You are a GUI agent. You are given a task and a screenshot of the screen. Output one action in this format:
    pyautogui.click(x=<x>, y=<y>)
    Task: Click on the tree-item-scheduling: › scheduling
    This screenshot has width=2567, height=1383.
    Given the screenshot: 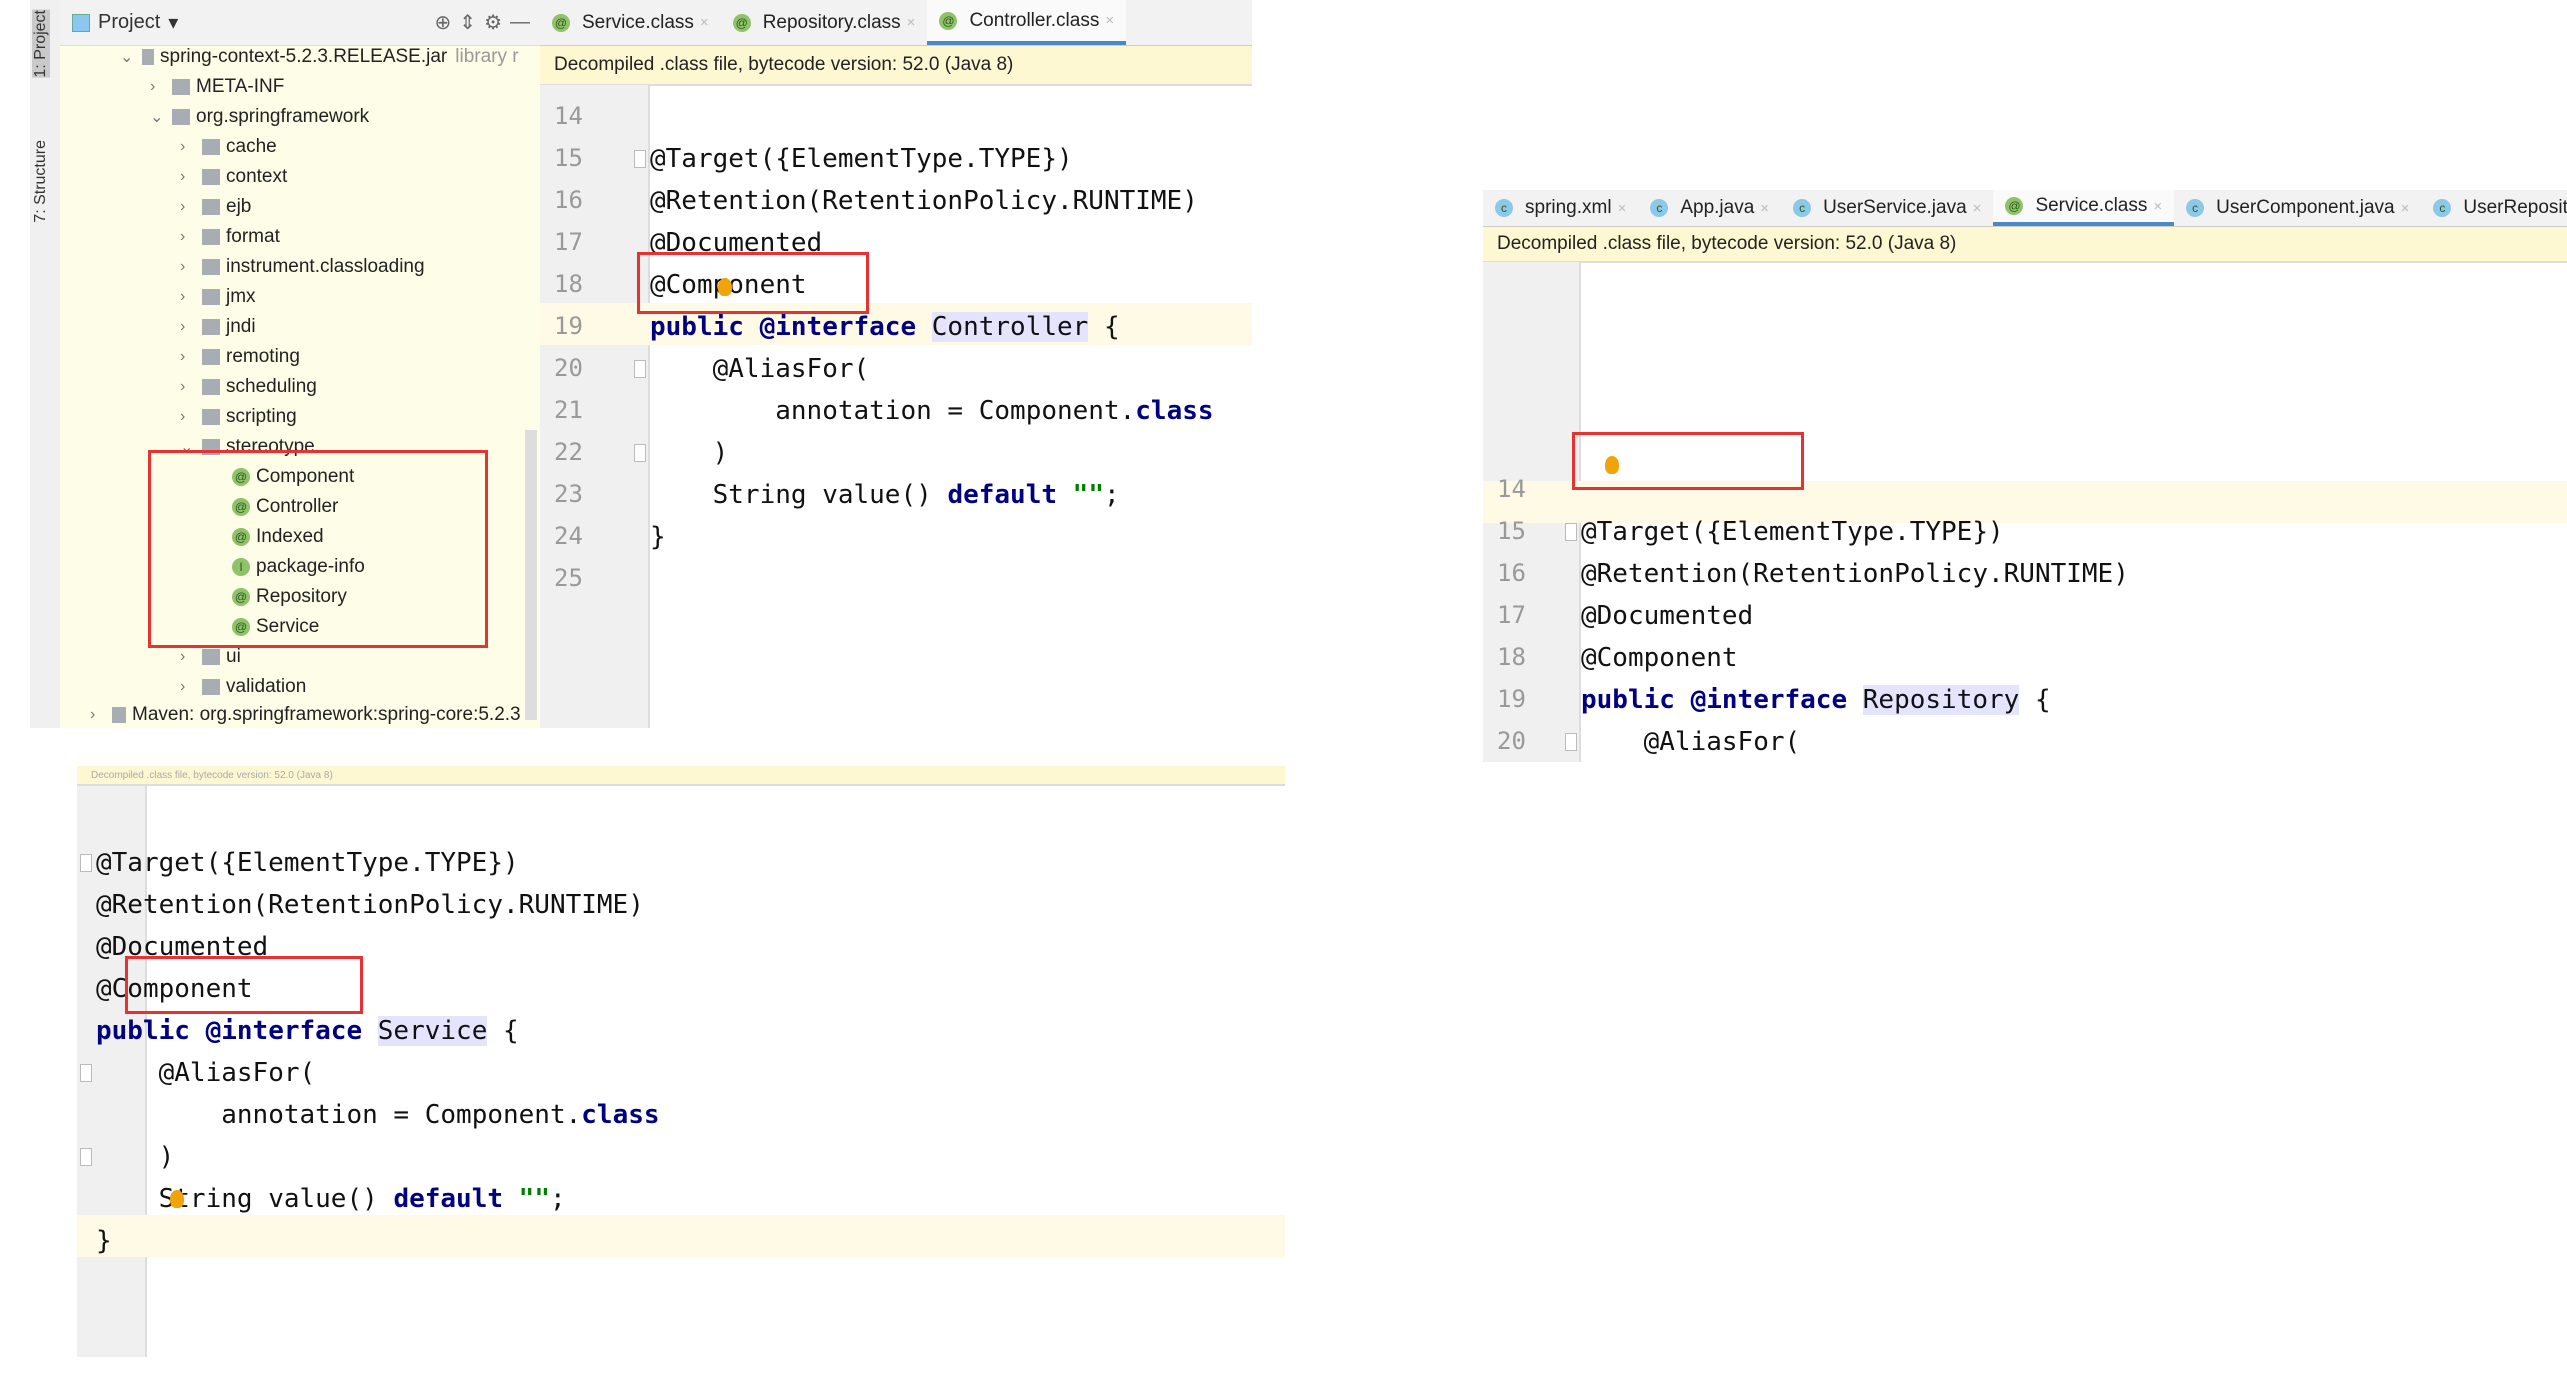 What is the action you would take?
    pyautogui.click(x=248, y=387)
    